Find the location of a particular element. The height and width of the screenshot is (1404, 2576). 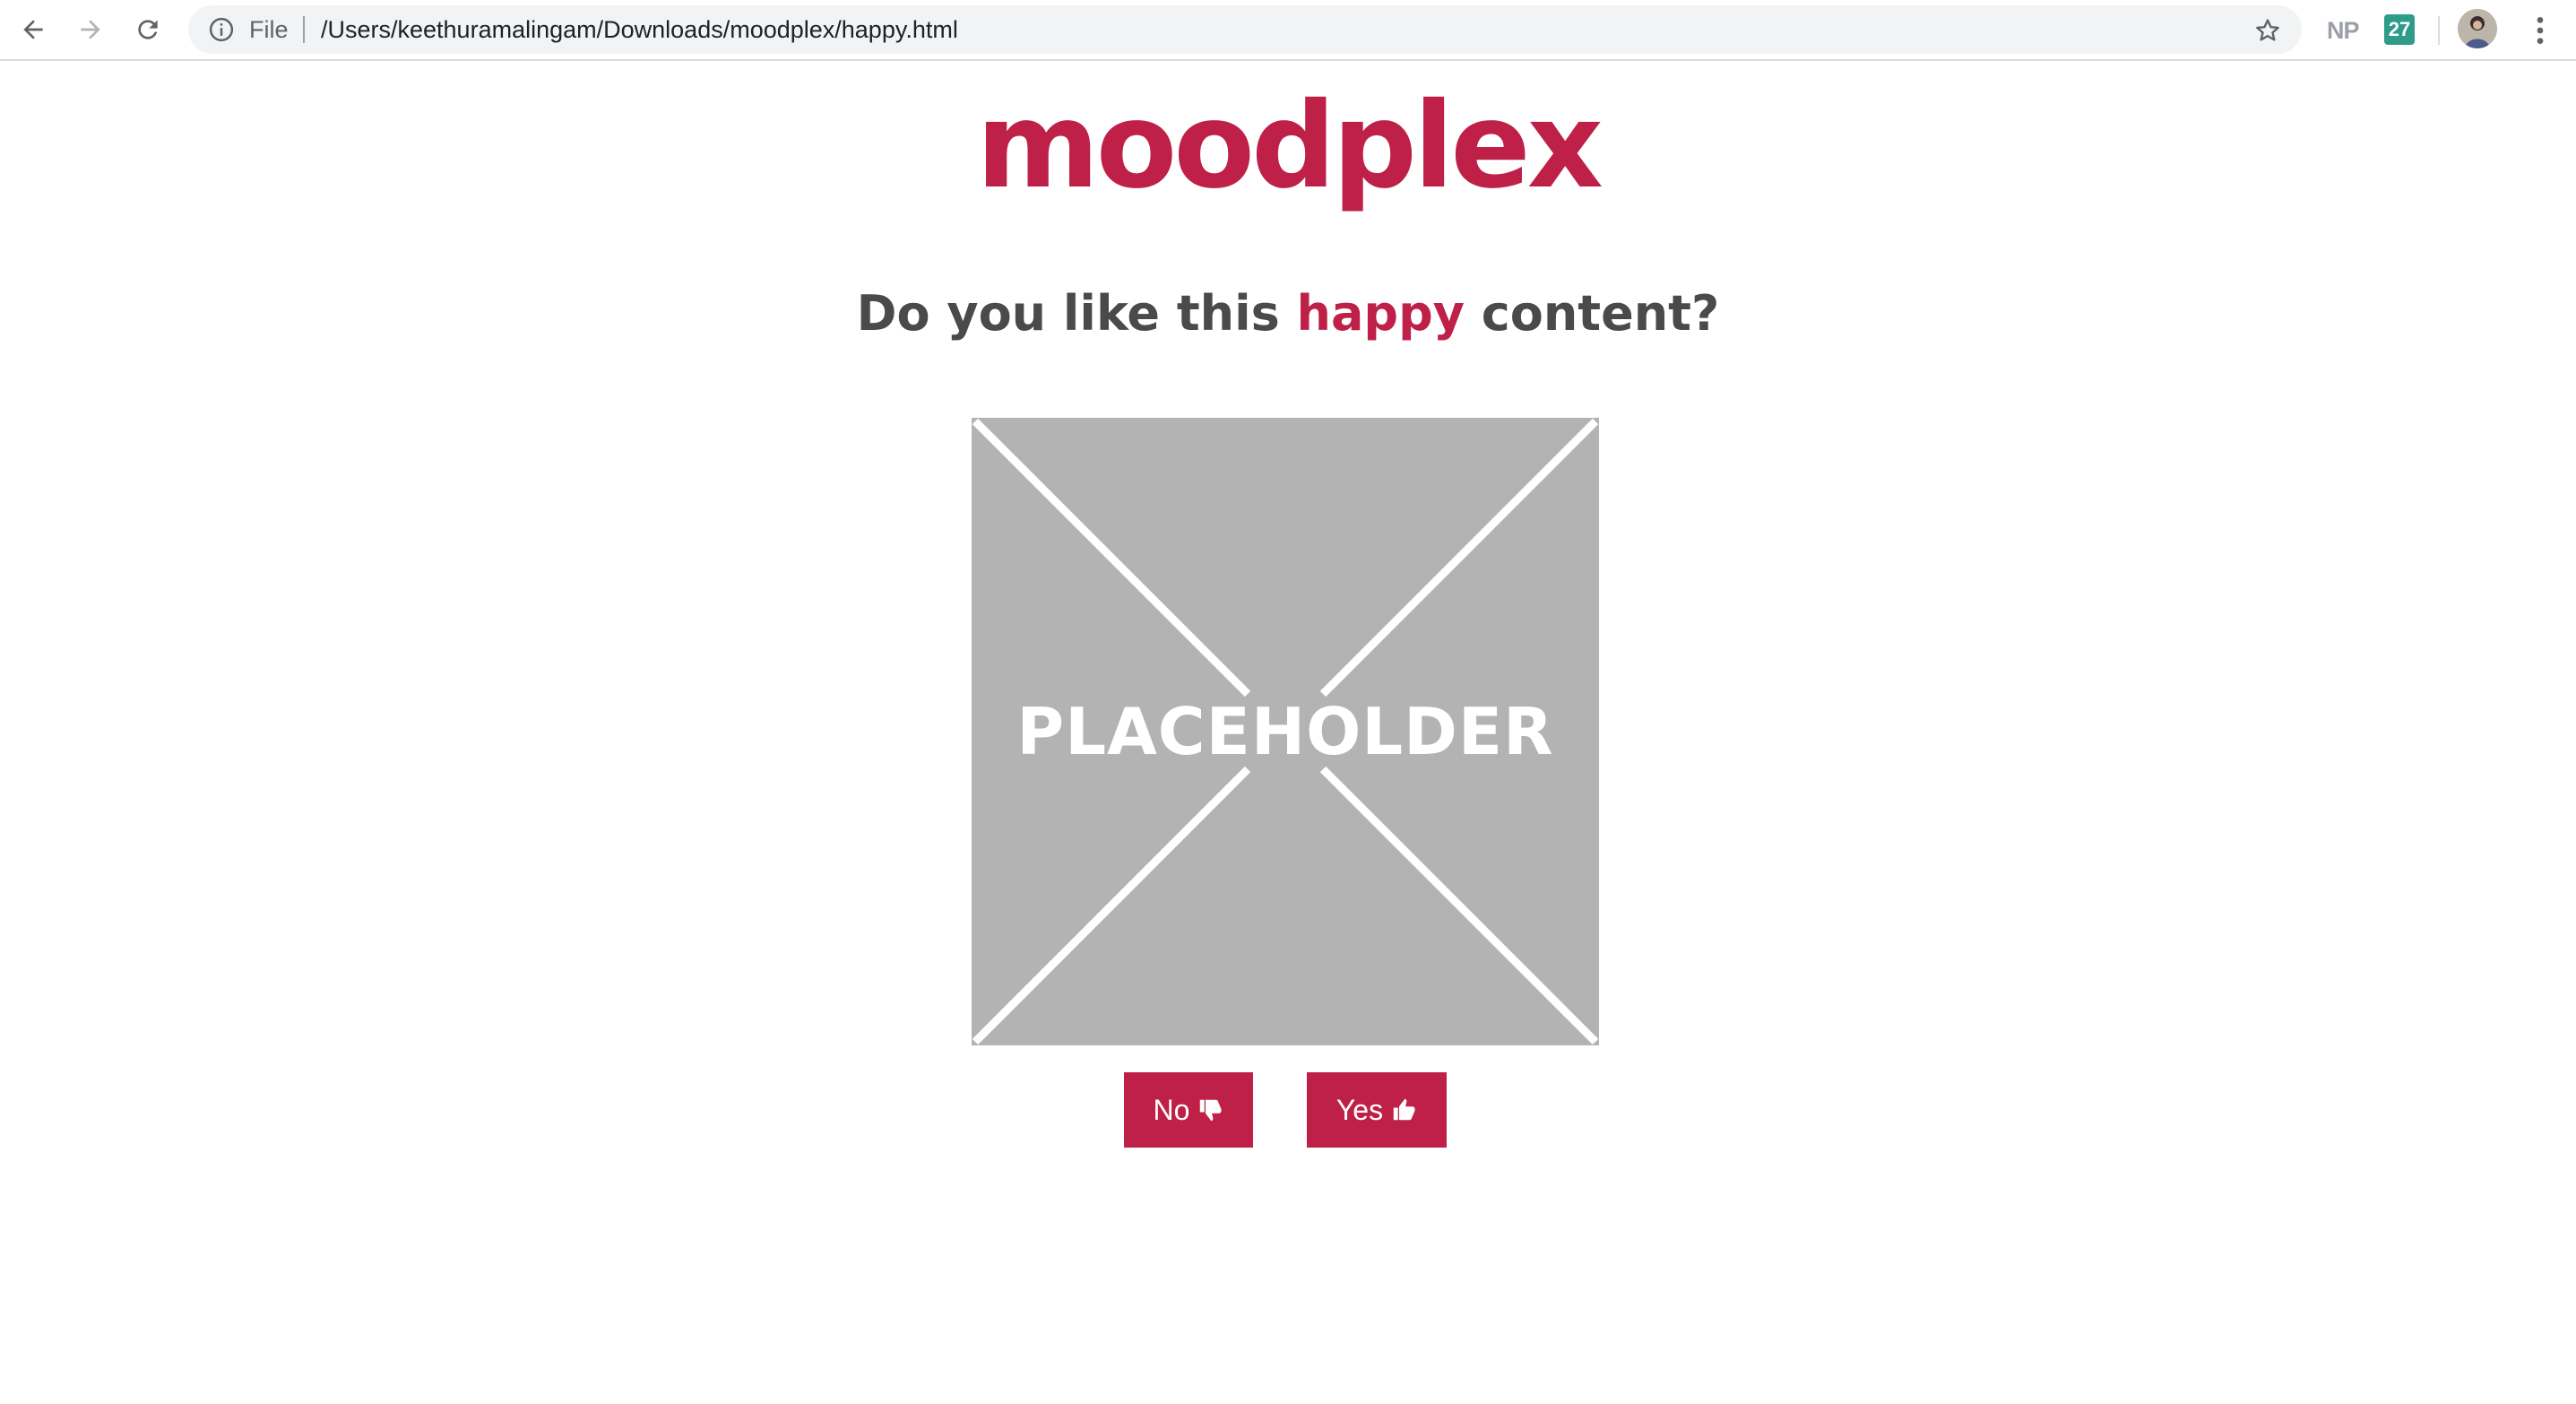

mood-keyword: happy is located at coordinates (1380, 313).